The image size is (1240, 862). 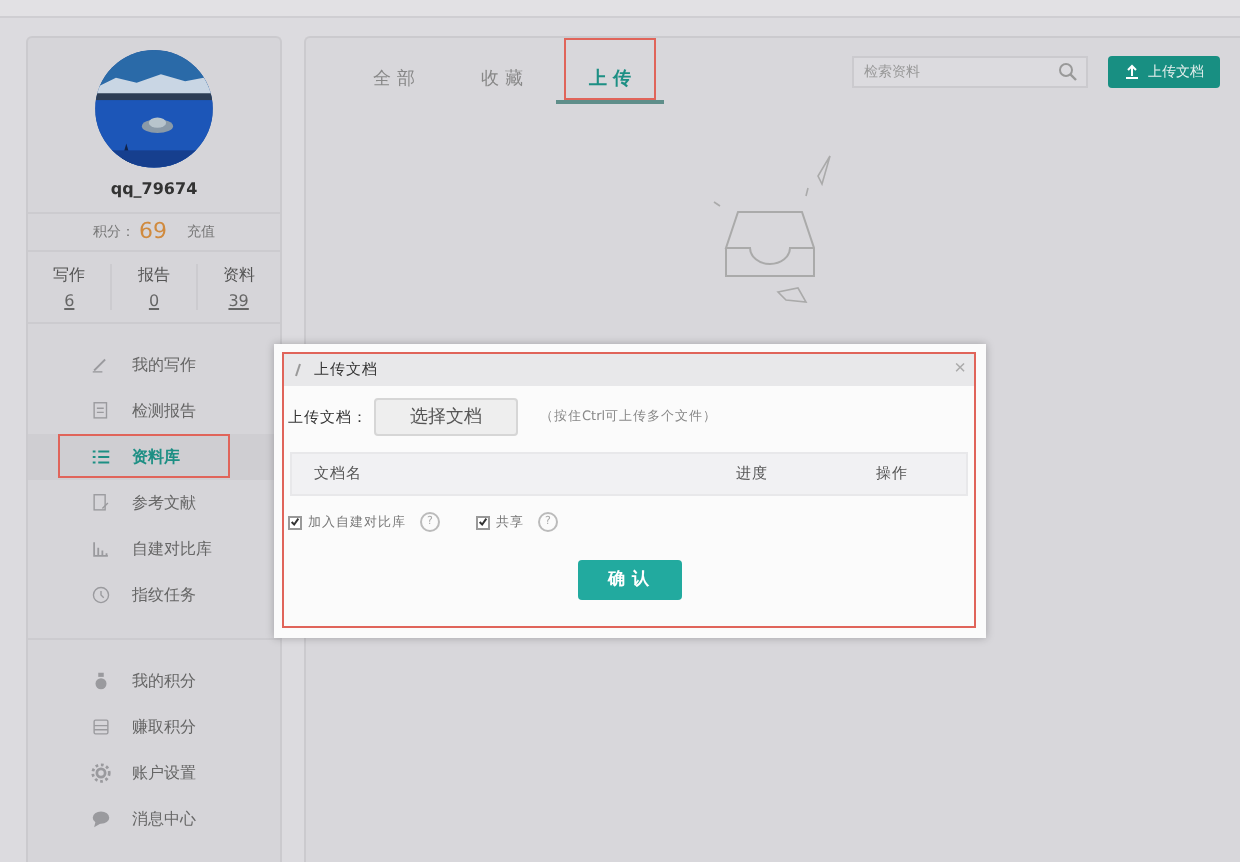 I want to click on tab: 全 部, so click(x=394, y=71).